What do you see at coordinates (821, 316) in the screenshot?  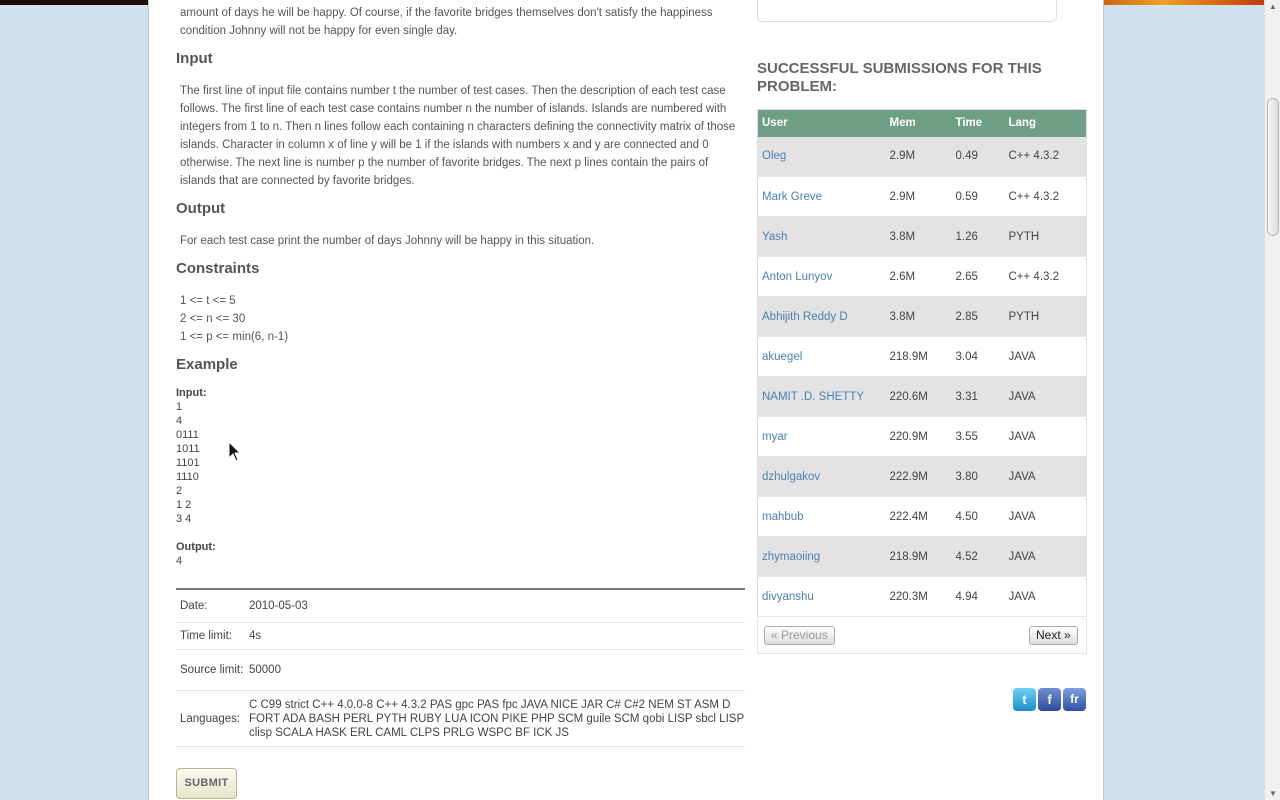 I see `user-link: Abhijith Reddy D` at bounding box center [821, 316].